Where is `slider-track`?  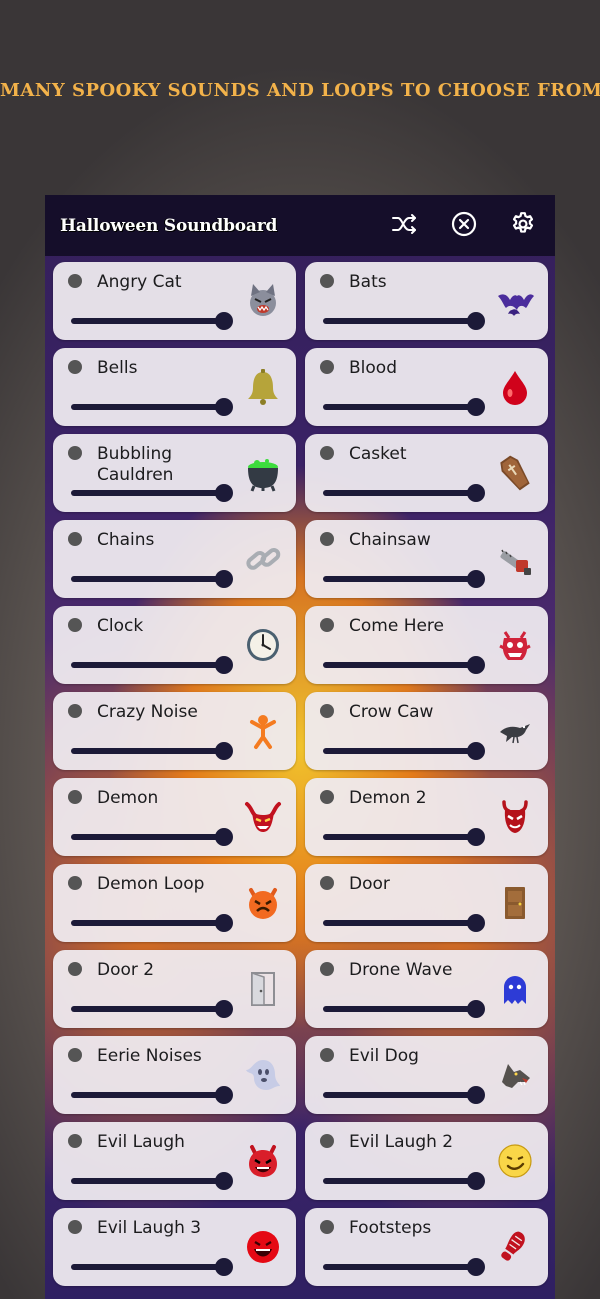
slider-track is located at coordinates (147, 1181).